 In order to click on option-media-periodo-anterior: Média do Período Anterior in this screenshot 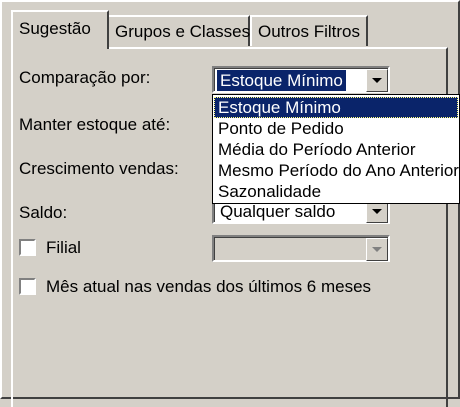, I will do `click(336, 149)`.